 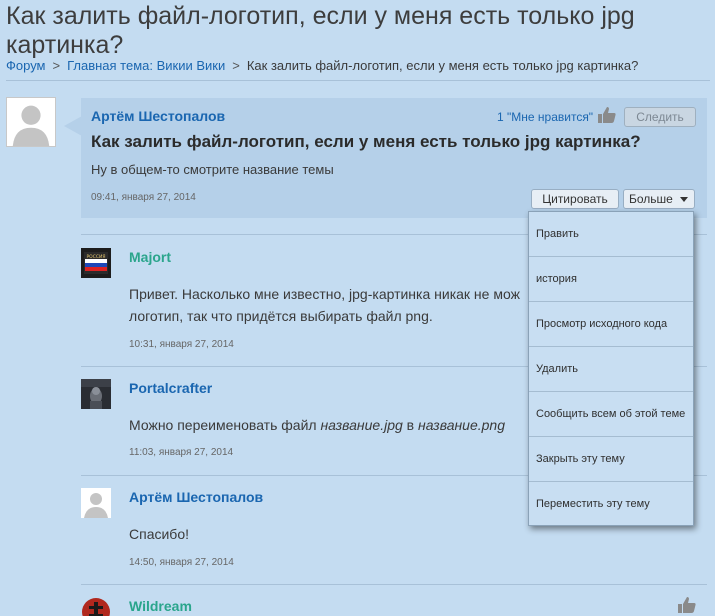 I want to click on reply-author-link: Portalcrafter, so click(x=170, y=388).